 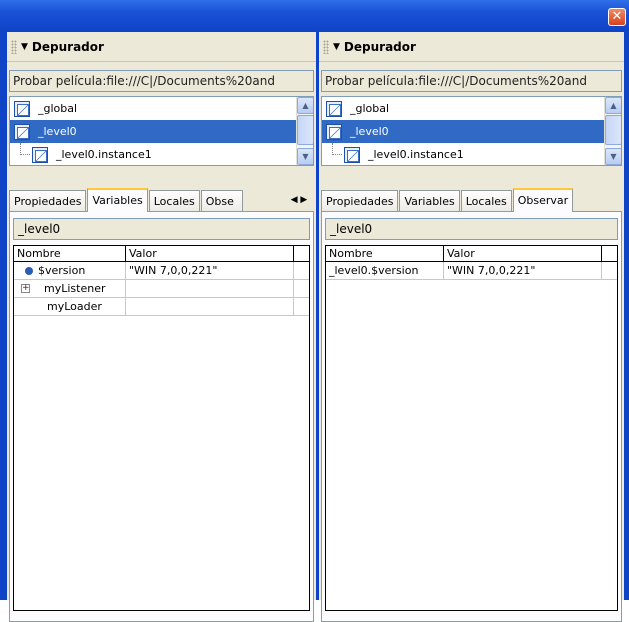 I want to click on table-row: $version "WIN 7,0,0,221", so click(x=161, y=271).